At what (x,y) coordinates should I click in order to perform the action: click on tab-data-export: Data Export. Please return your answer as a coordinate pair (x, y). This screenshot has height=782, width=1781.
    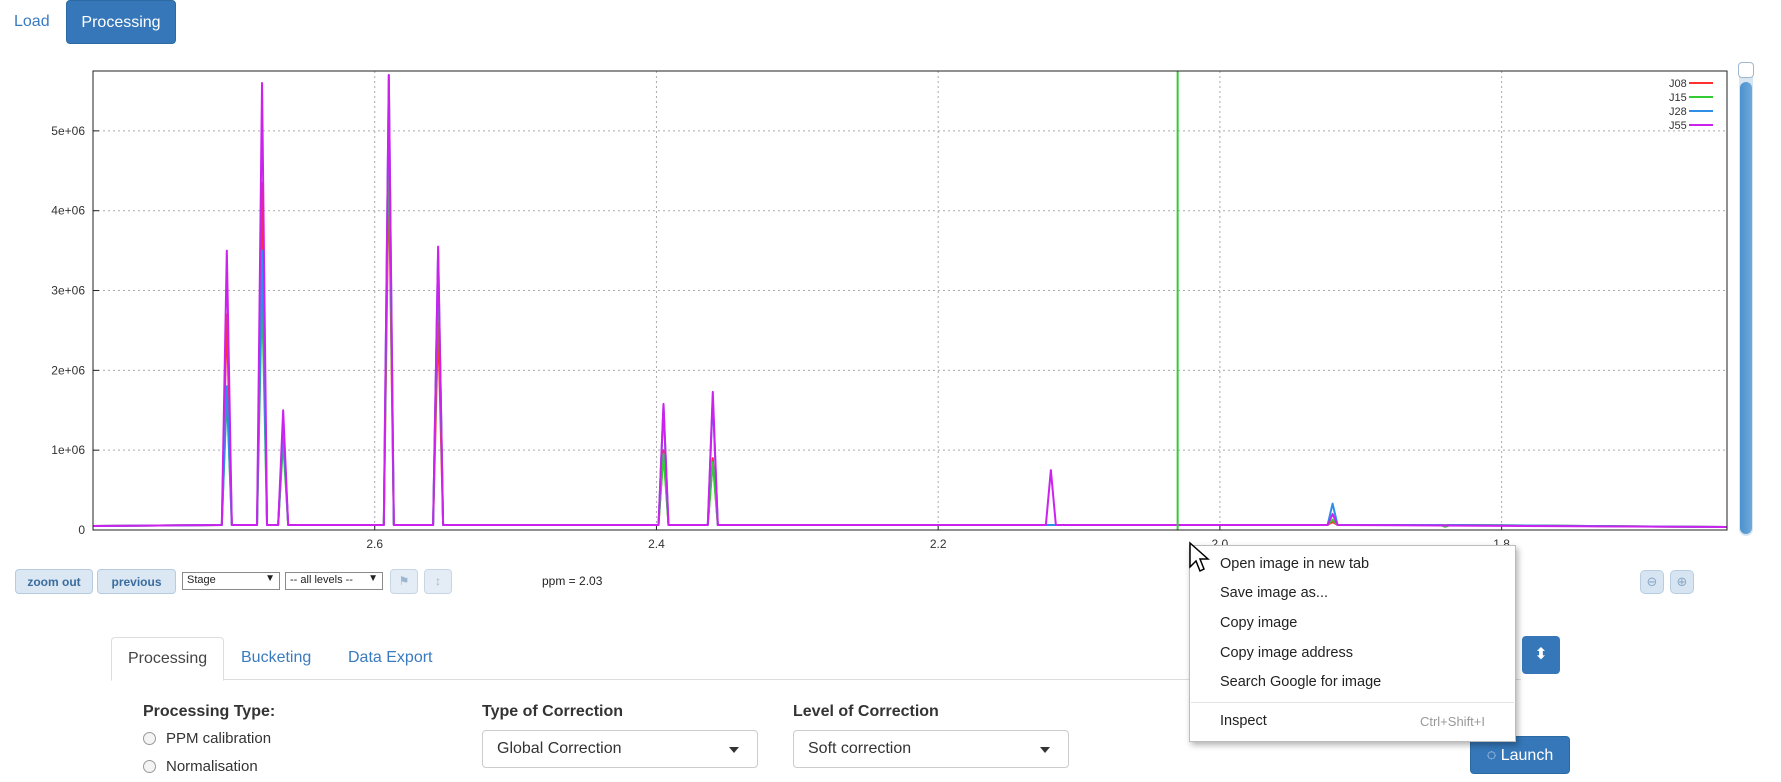
    Looking at the image, I should click on (390, 658).